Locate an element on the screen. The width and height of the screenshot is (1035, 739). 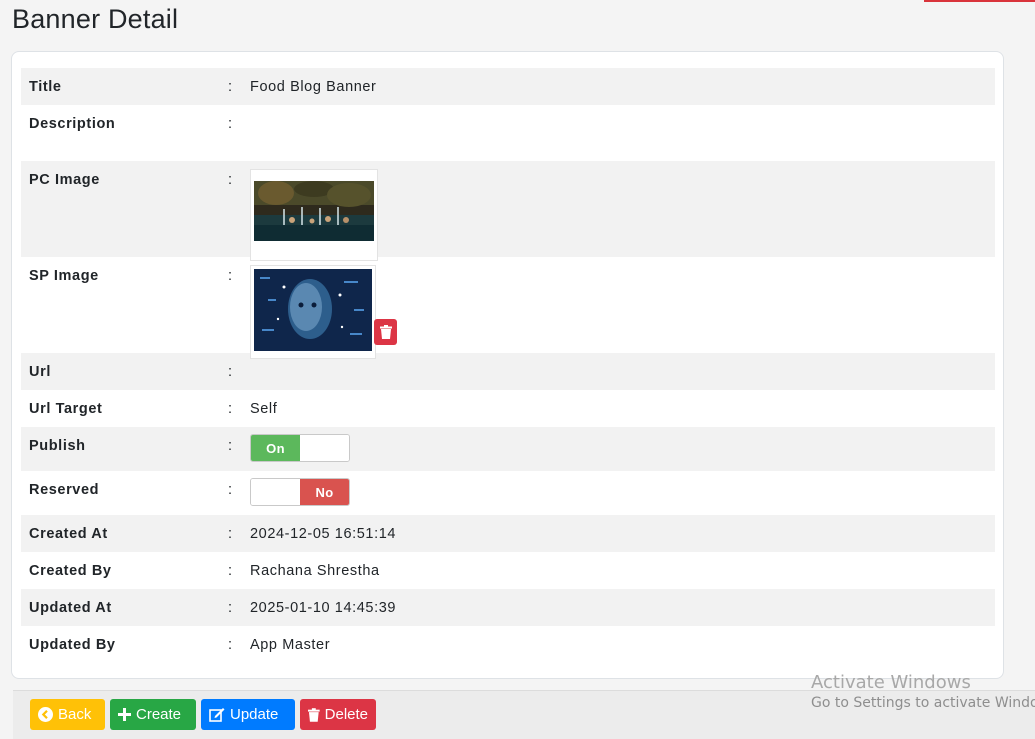
label-created-at: Created At is located at coordinates (68, 534).